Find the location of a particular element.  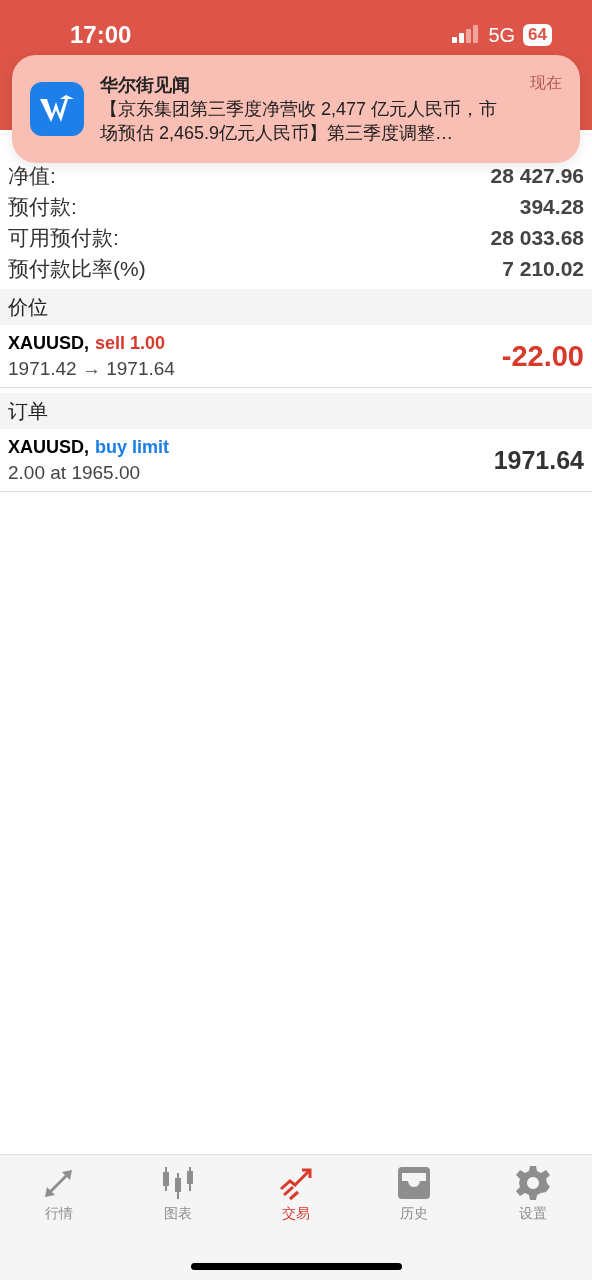

inbox-tray-icon is located at coordinates (414, 1183).